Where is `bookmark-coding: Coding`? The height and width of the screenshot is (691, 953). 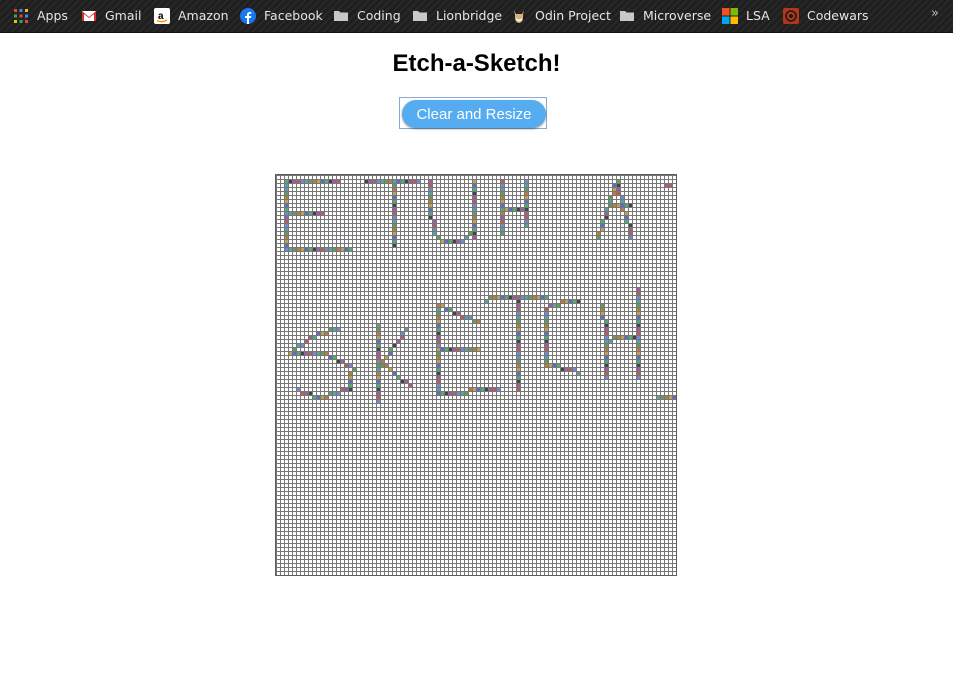
bookmark-coding: Coding is located at coordinates (367, 16).